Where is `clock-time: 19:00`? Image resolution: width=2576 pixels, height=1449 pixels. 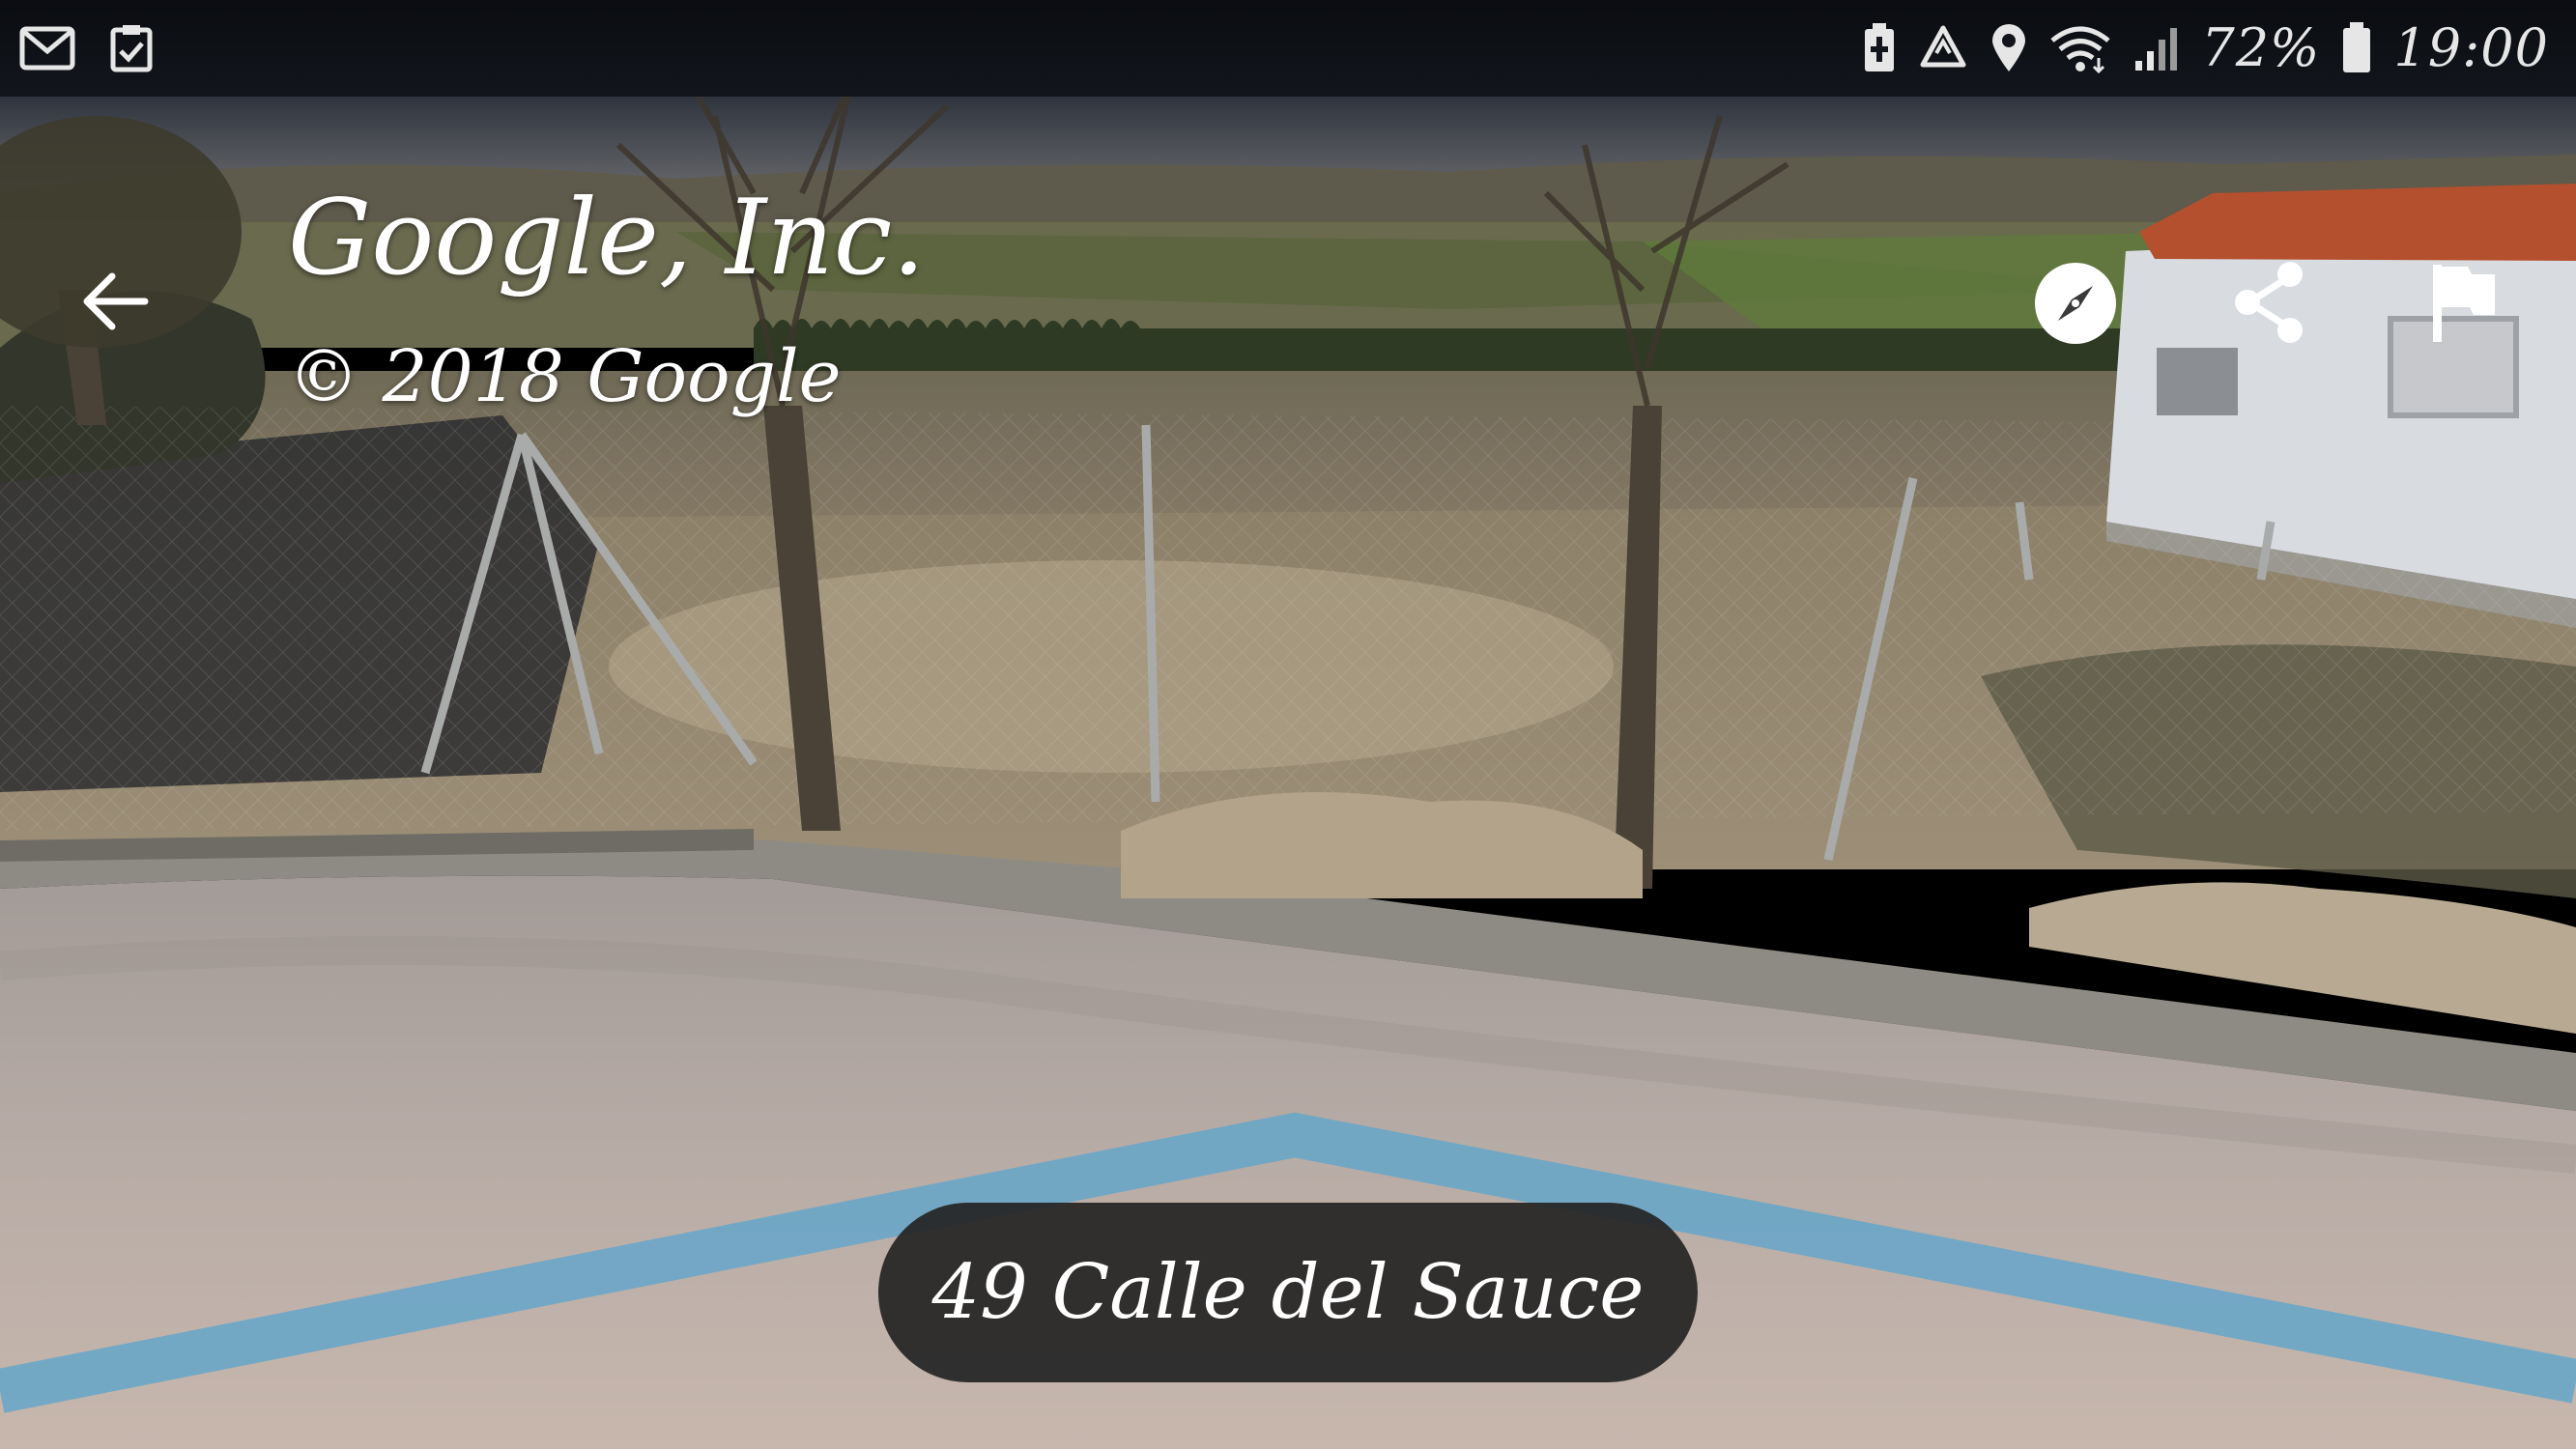 clock-time: 19:00 is located at coordinates (2471, 47).